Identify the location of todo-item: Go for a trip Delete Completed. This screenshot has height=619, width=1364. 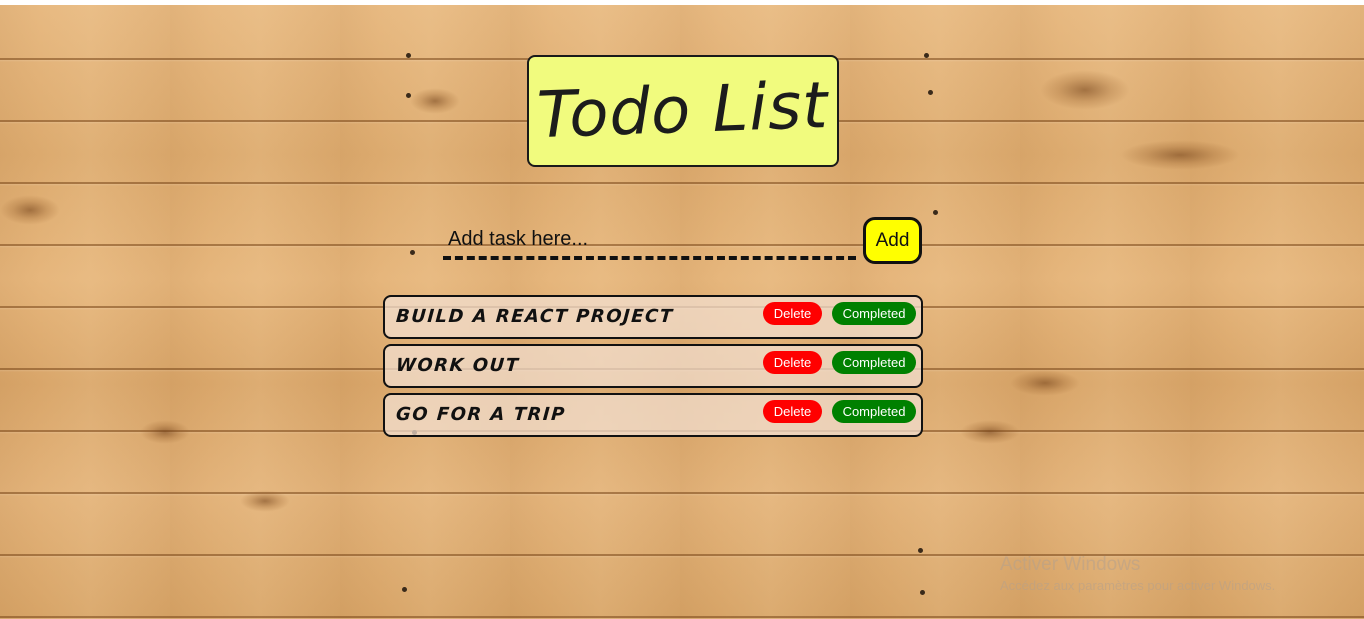
(653, 415).